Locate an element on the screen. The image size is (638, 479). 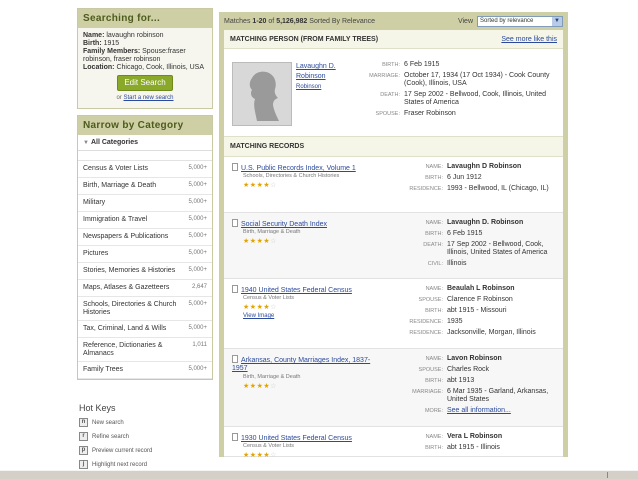
record-title: Social Security Death Index is located at coordinates (284, 224).